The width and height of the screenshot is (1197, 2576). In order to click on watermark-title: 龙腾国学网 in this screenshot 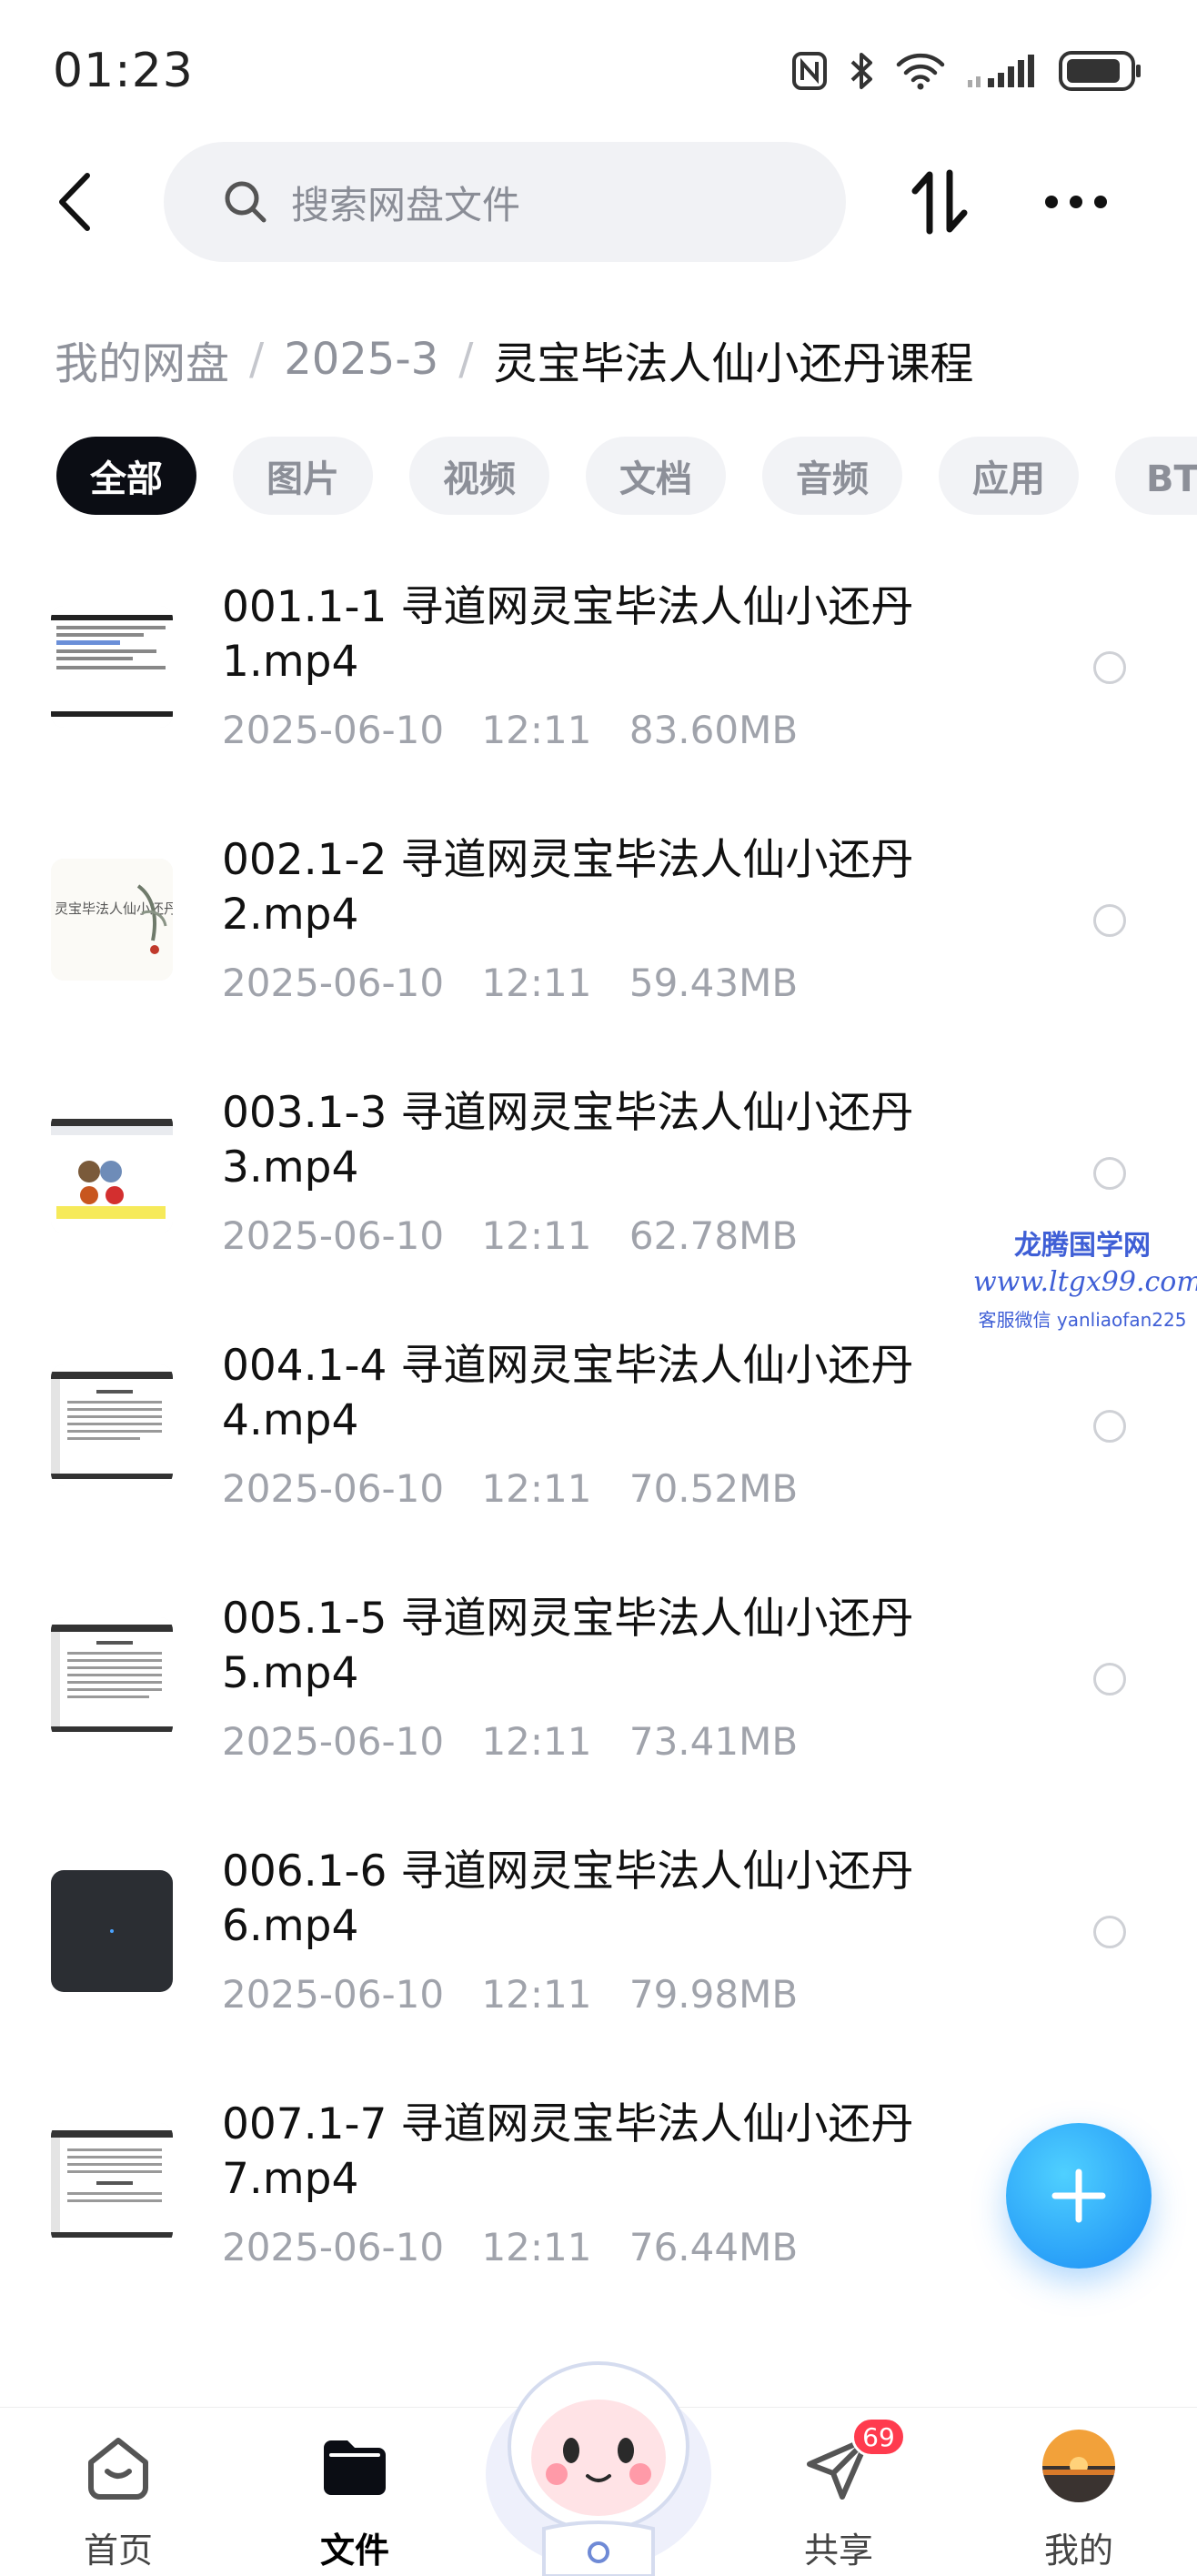, I will do `click(1082, 1246)`.